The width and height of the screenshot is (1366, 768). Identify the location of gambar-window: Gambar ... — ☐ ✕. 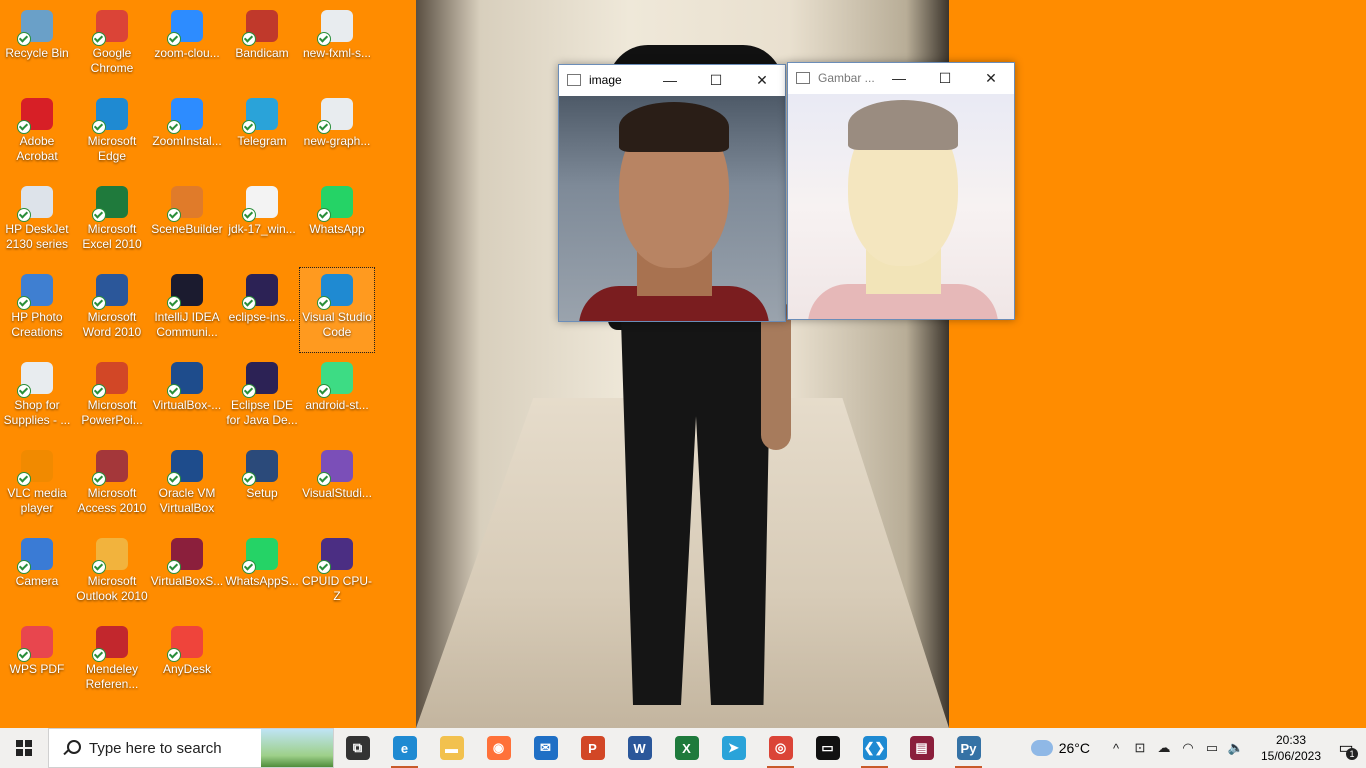
(901, 191).